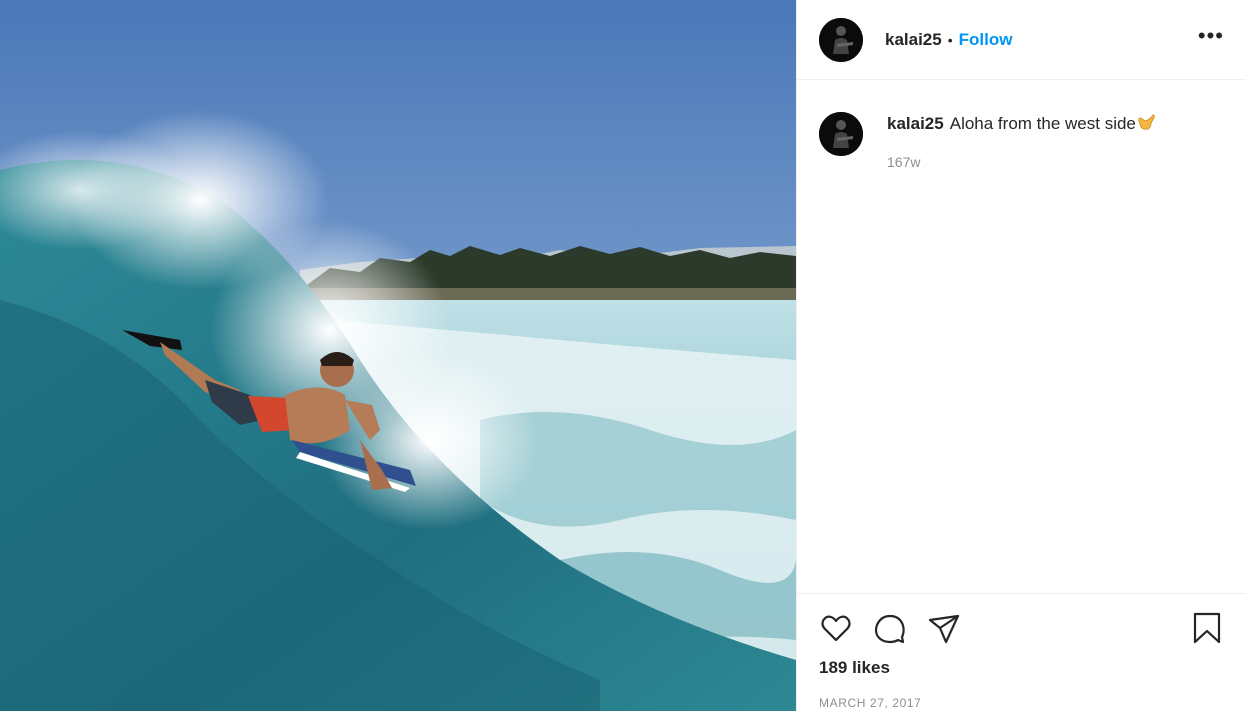 The image size is (1246, 711). I want to click on likes-count: 189 likes, so click(1021, 668).